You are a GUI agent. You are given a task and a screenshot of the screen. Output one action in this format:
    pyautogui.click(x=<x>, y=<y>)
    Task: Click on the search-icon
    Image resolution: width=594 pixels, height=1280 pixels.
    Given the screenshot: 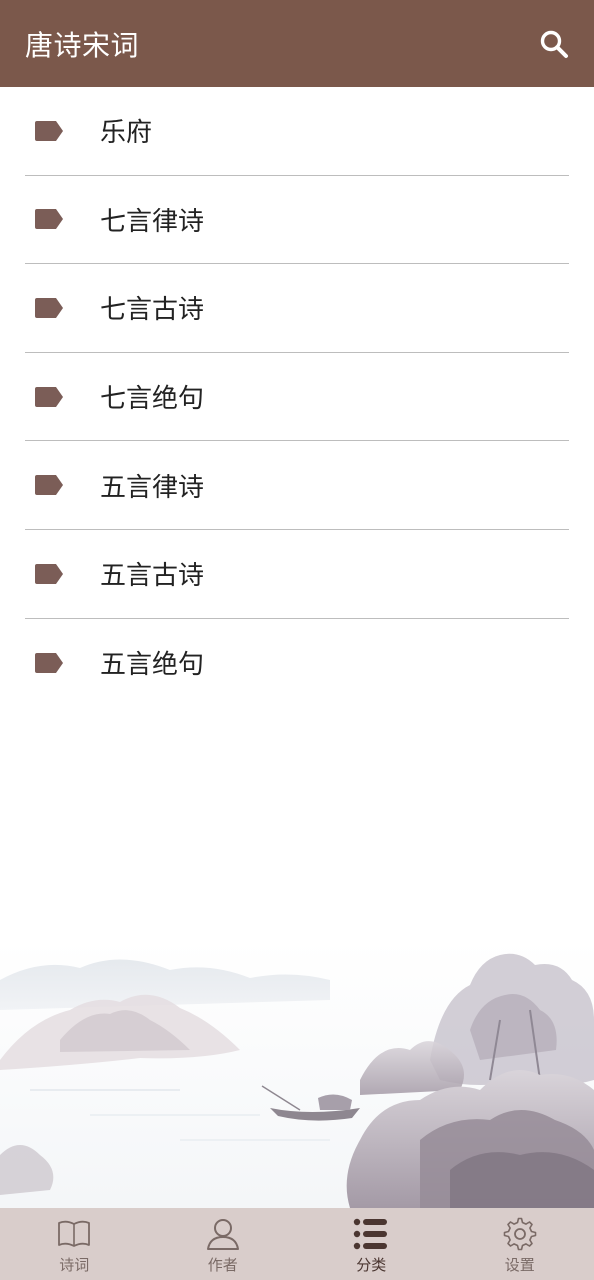 What is the action you would take?
    pyautogui.click(x=554, y=44)
    